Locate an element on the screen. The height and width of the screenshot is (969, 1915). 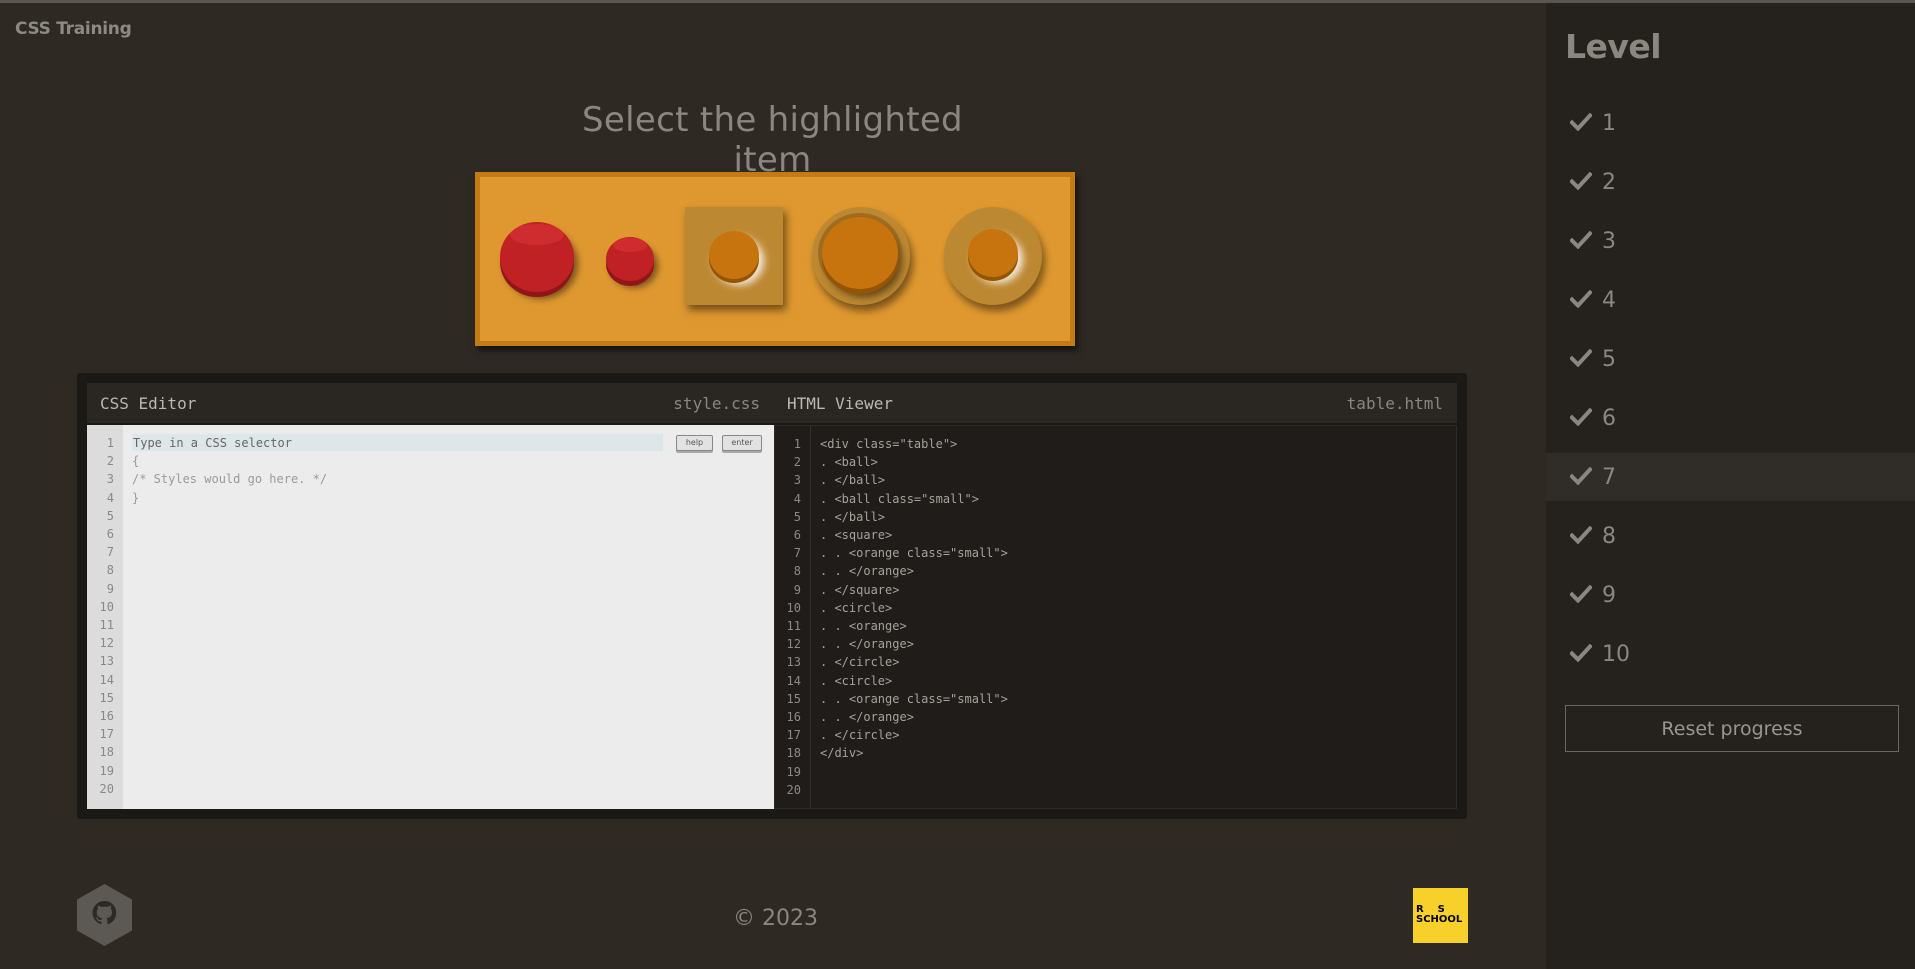
github-link is located at coordinates (104, 915).